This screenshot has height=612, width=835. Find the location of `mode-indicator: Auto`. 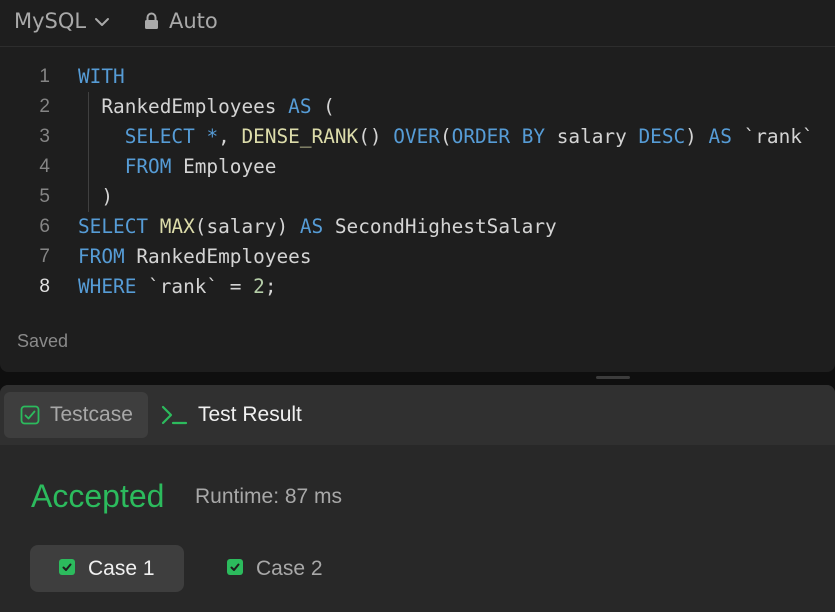

mode-indicator: Auto is located at coordinates (181, 21).